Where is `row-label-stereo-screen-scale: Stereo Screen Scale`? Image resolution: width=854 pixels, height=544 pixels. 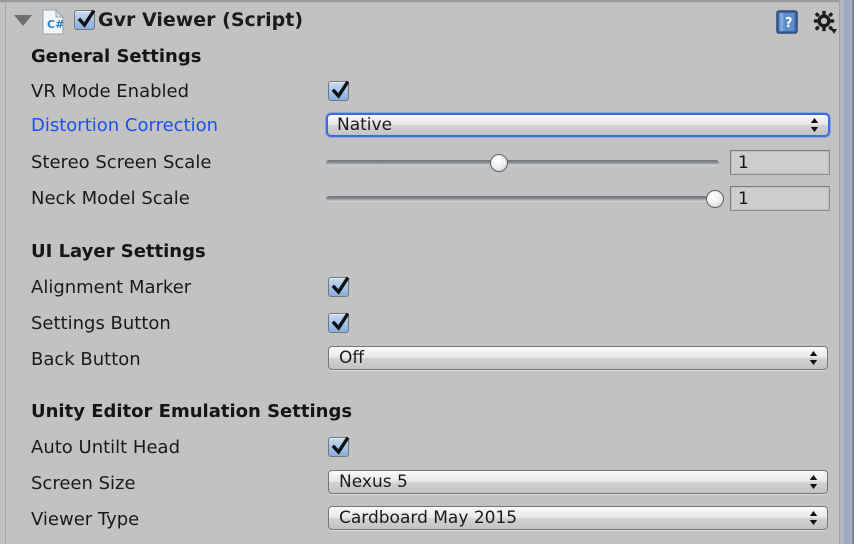 row-label-stereo-screen-scale: Stereo Screen Scale is located at coordinates (121, 162).